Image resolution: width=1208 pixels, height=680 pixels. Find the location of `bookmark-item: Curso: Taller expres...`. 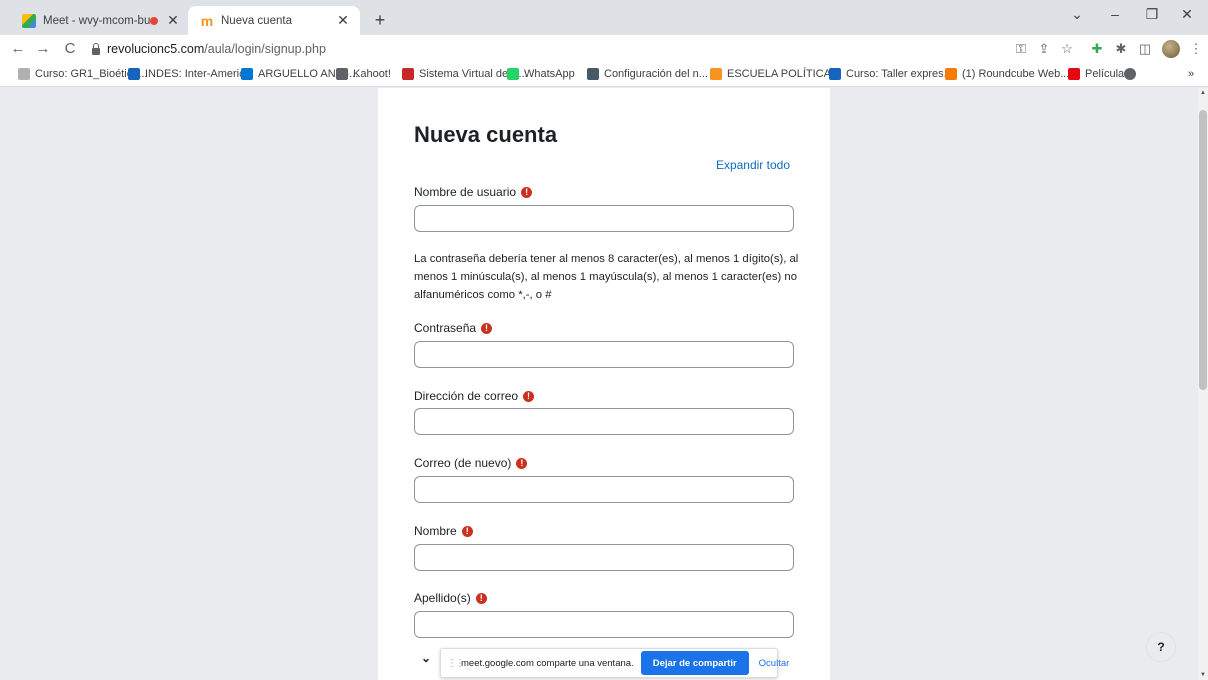

bookmark-item: Curso: Taller expres... is located at coordinates (891, 74).